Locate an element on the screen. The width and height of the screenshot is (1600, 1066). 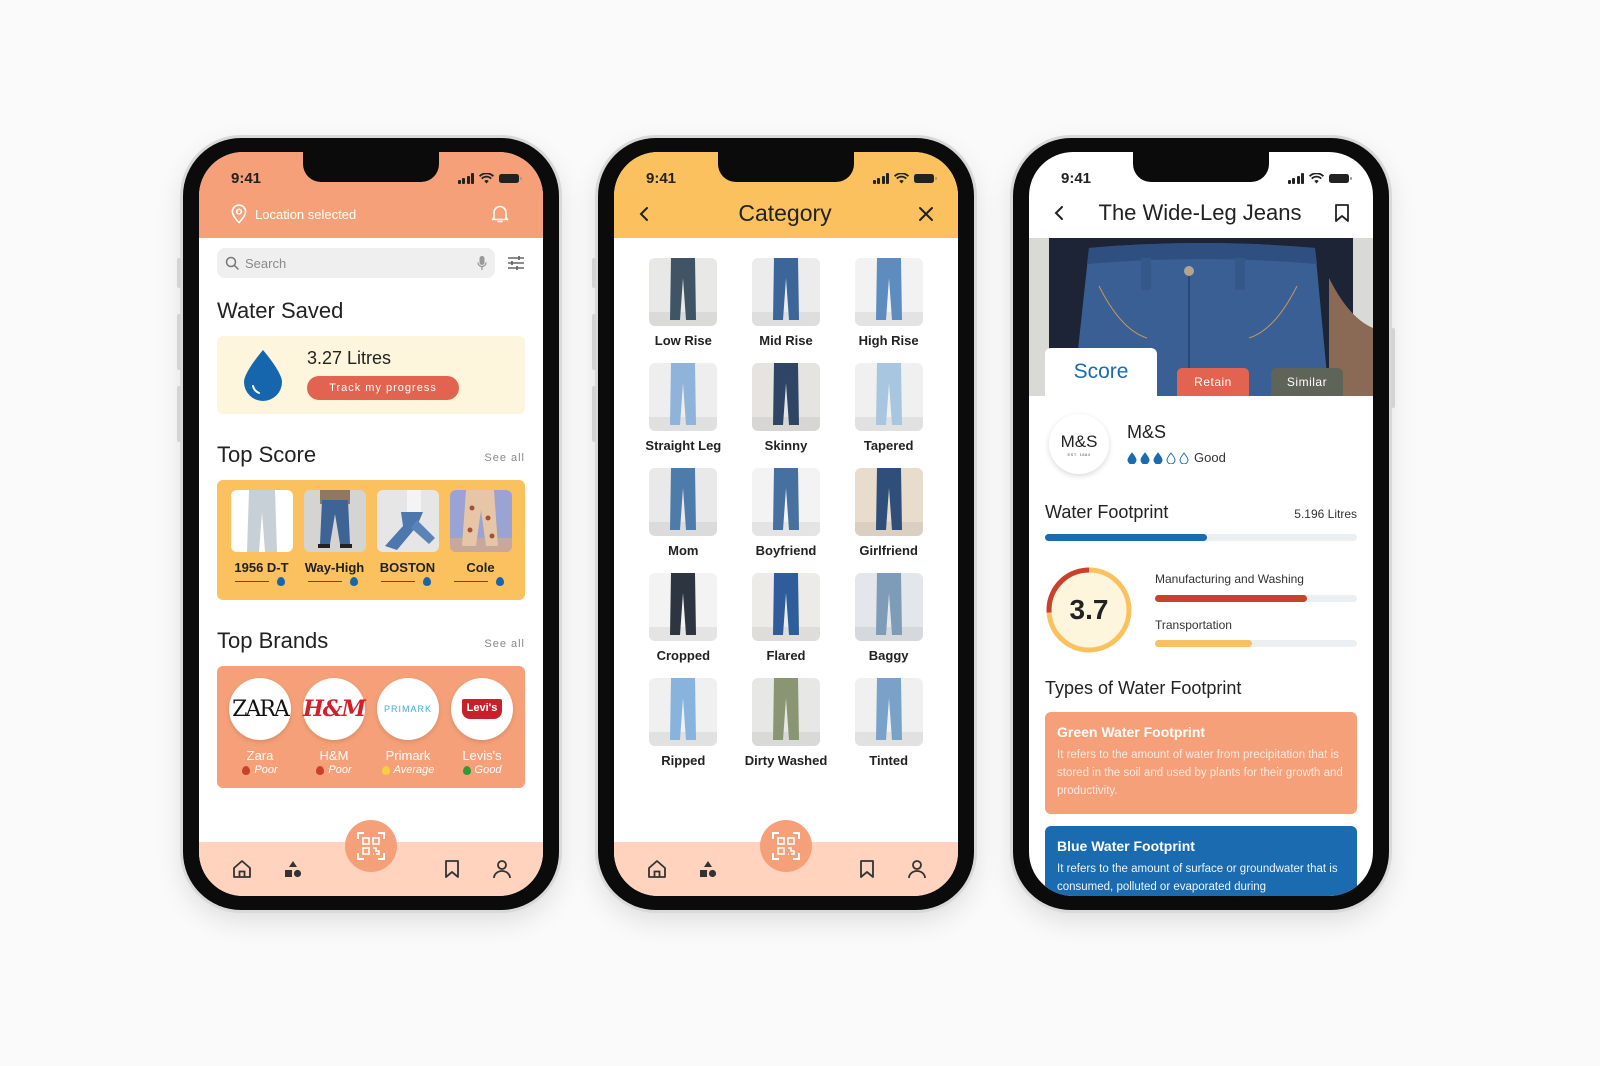
category-item: Mid Rise is located at coordinates (786, 303).